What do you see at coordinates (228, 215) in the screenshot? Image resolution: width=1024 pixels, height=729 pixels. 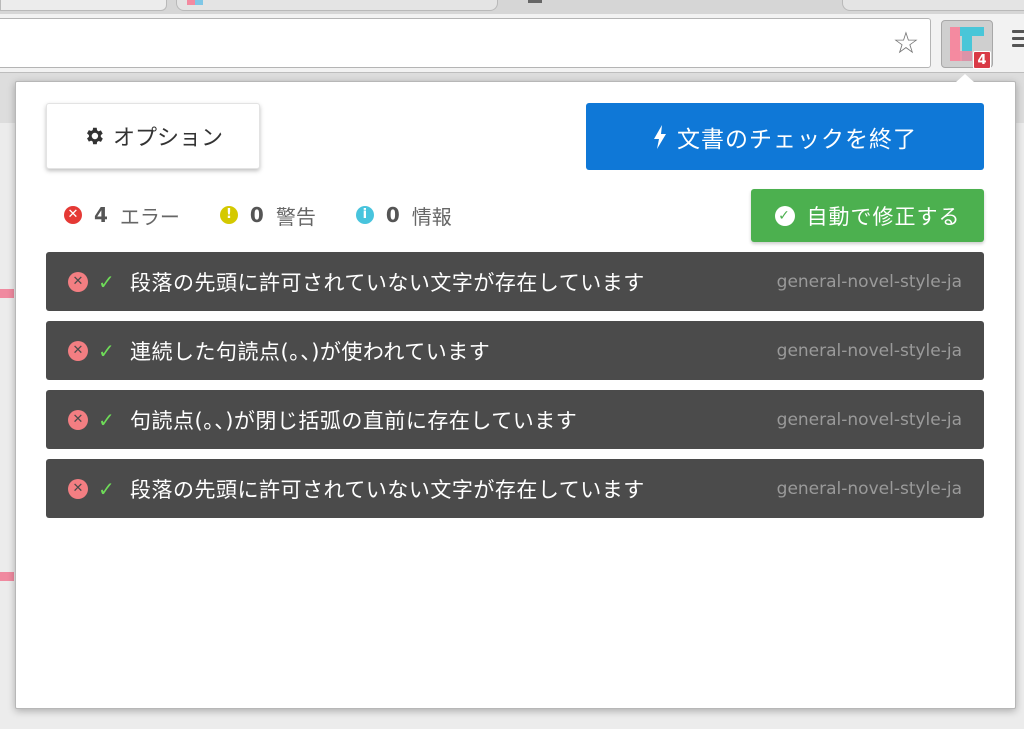 I see `warning-icon: !` at bounding box center [228, 215].